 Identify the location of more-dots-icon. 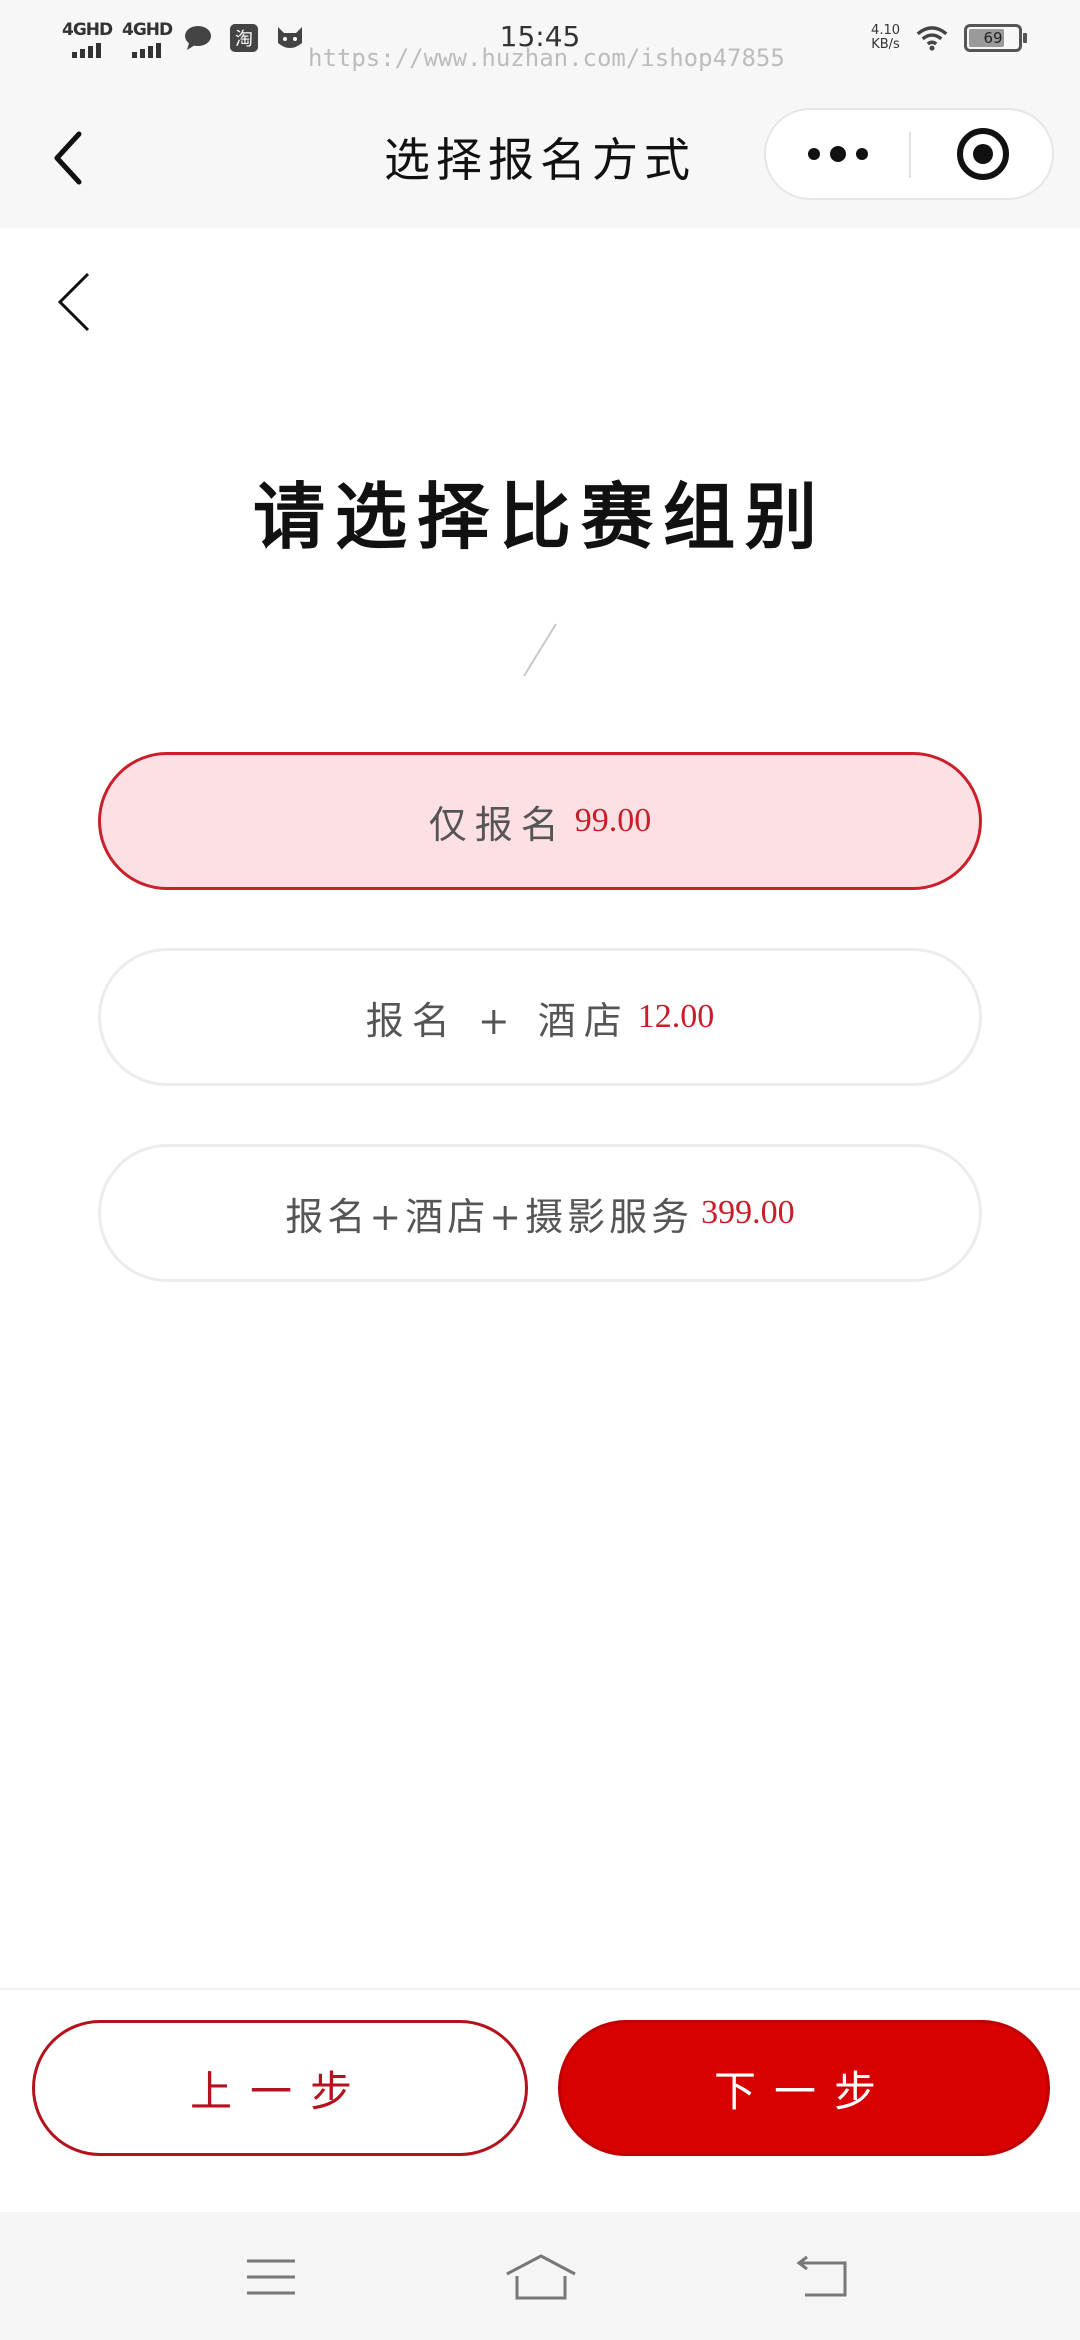
(837, 154).